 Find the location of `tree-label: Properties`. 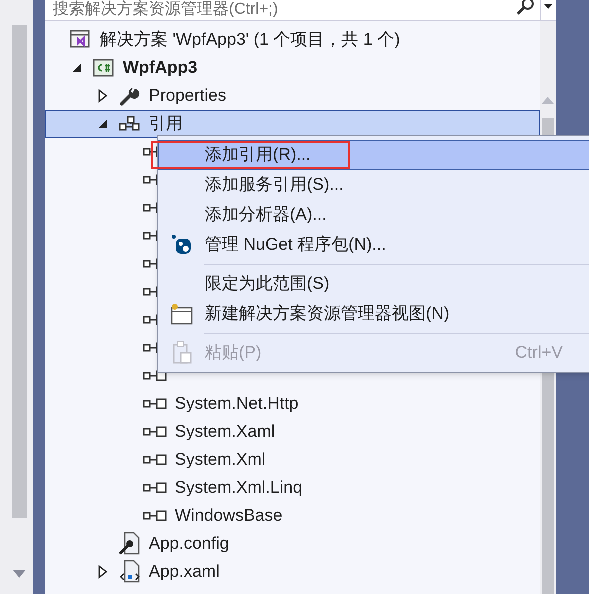

tree-label: Properties is located at coordinates (187, 96).